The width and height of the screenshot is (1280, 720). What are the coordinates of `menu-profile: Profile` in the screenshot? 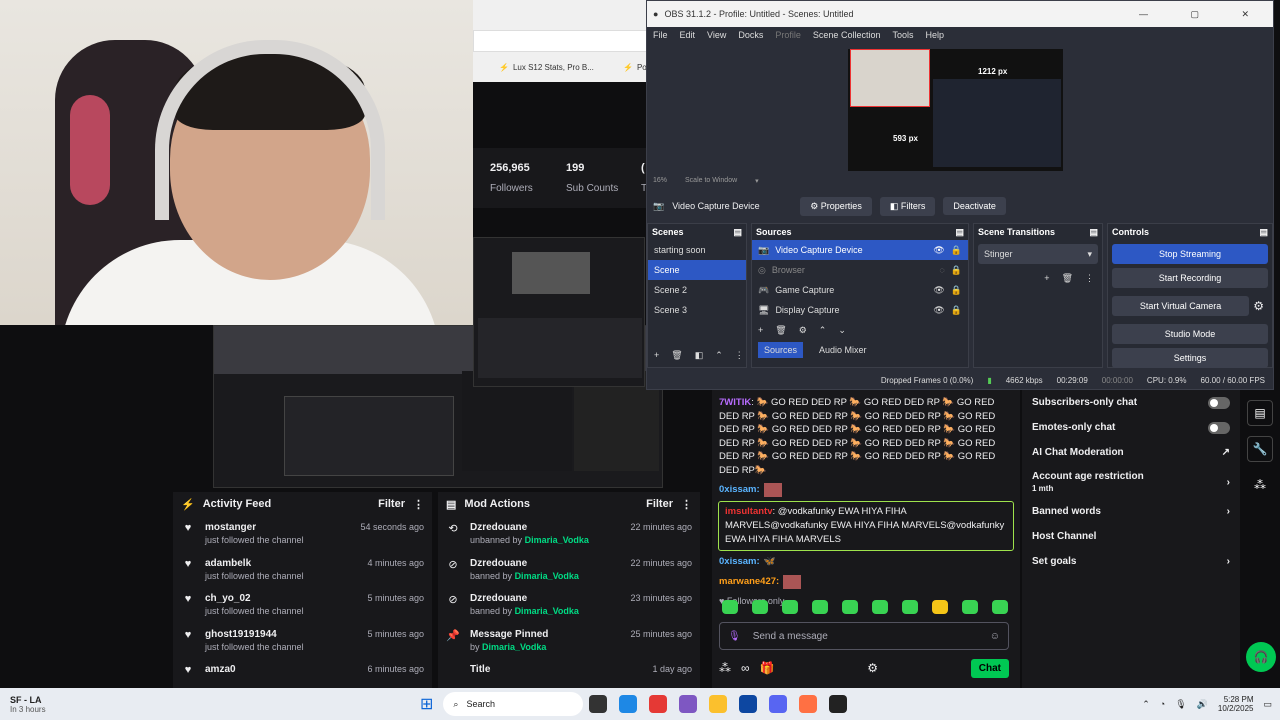 It's located at (788, 35).